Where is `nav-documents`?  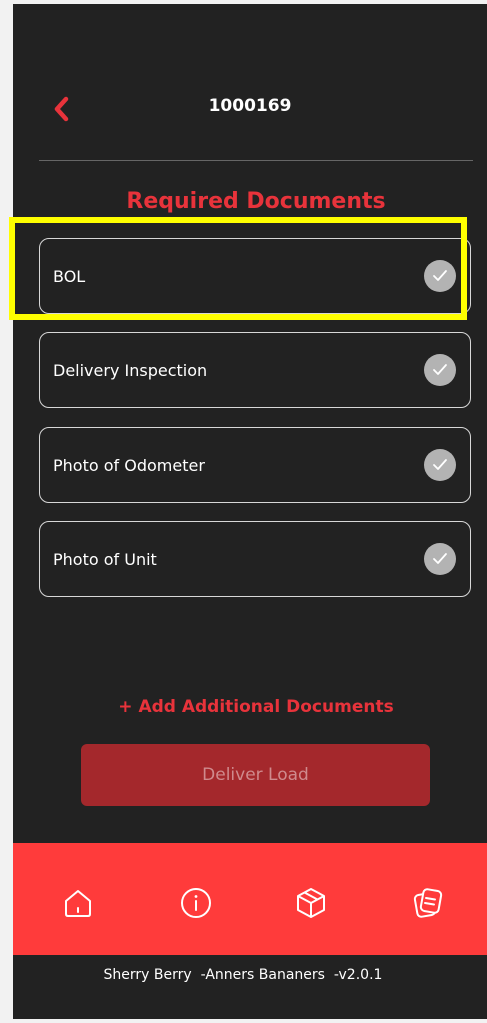
nav-documents is located at coordinates (428, 903).